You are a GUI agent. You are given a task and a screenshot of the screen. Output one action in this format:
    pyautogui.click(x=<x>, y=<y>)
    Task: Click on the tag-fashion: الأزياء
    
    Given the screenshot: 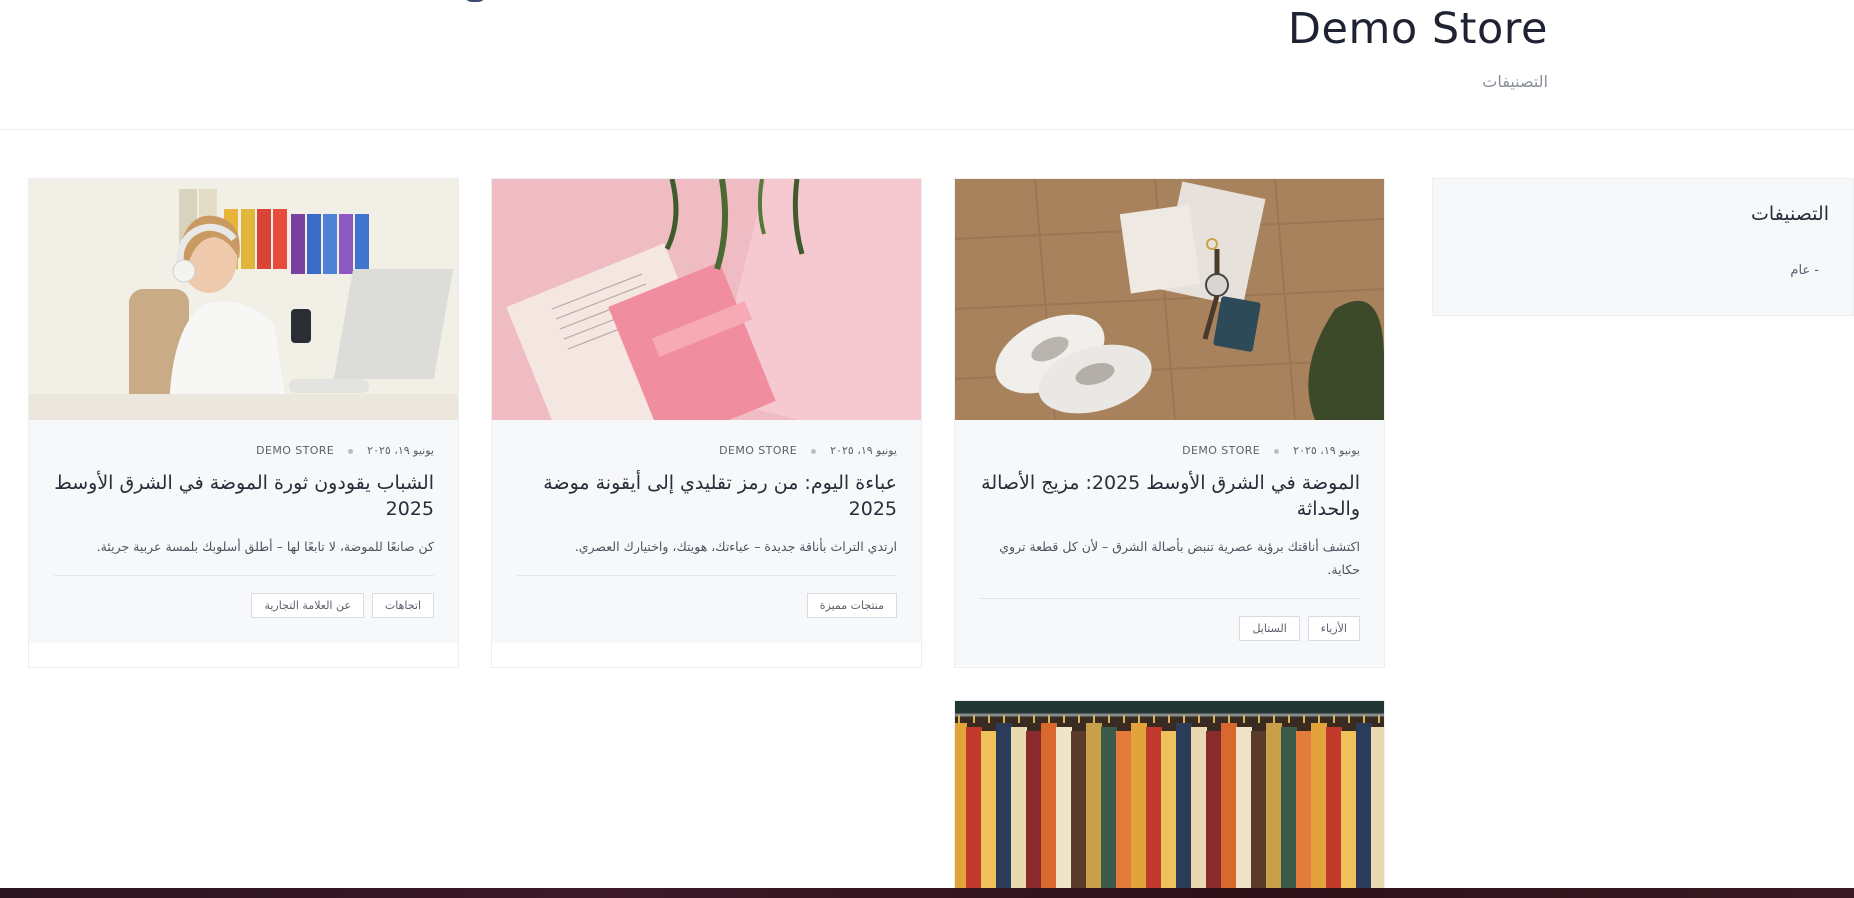 What is the action you would take?
    pyautogui.click(x=1333, y=628)
    